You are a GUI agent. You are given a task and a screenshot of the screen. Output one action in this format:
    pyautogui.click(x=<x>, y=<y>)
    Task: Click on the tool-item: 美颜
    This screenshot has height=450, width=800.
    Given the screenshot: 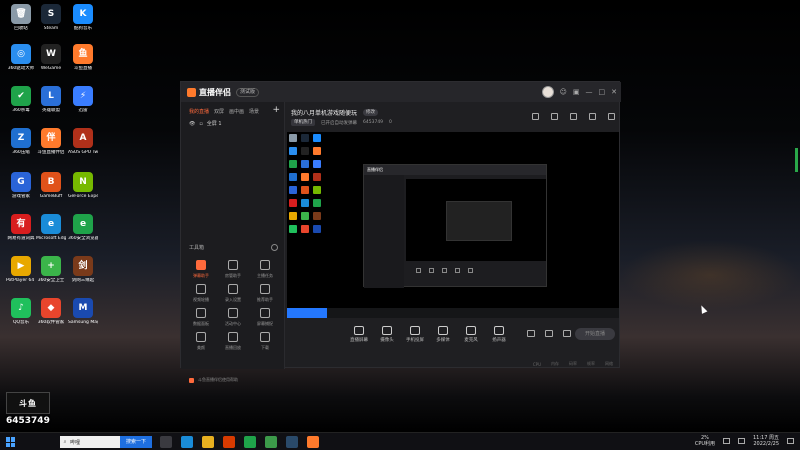 What is the action you would take?
    pyautogui.click(x=201, y=341)
    